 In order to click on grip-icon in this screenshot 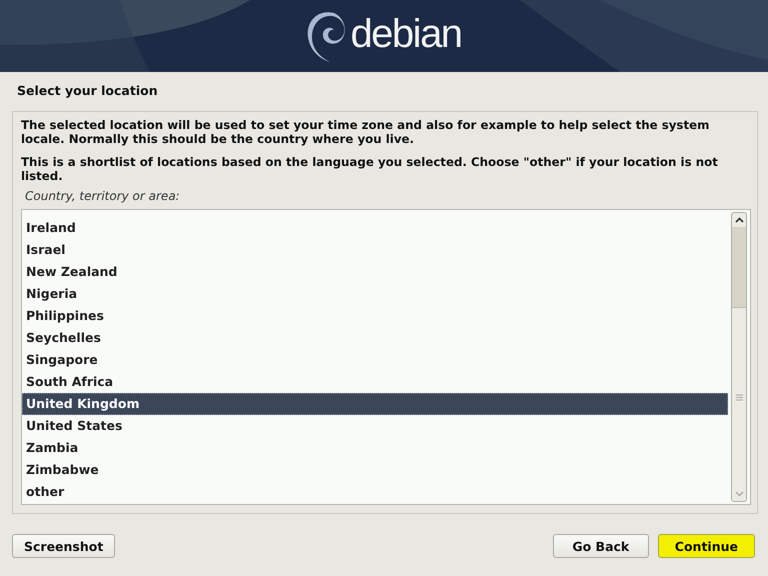, I will do `click(739, 397)`.